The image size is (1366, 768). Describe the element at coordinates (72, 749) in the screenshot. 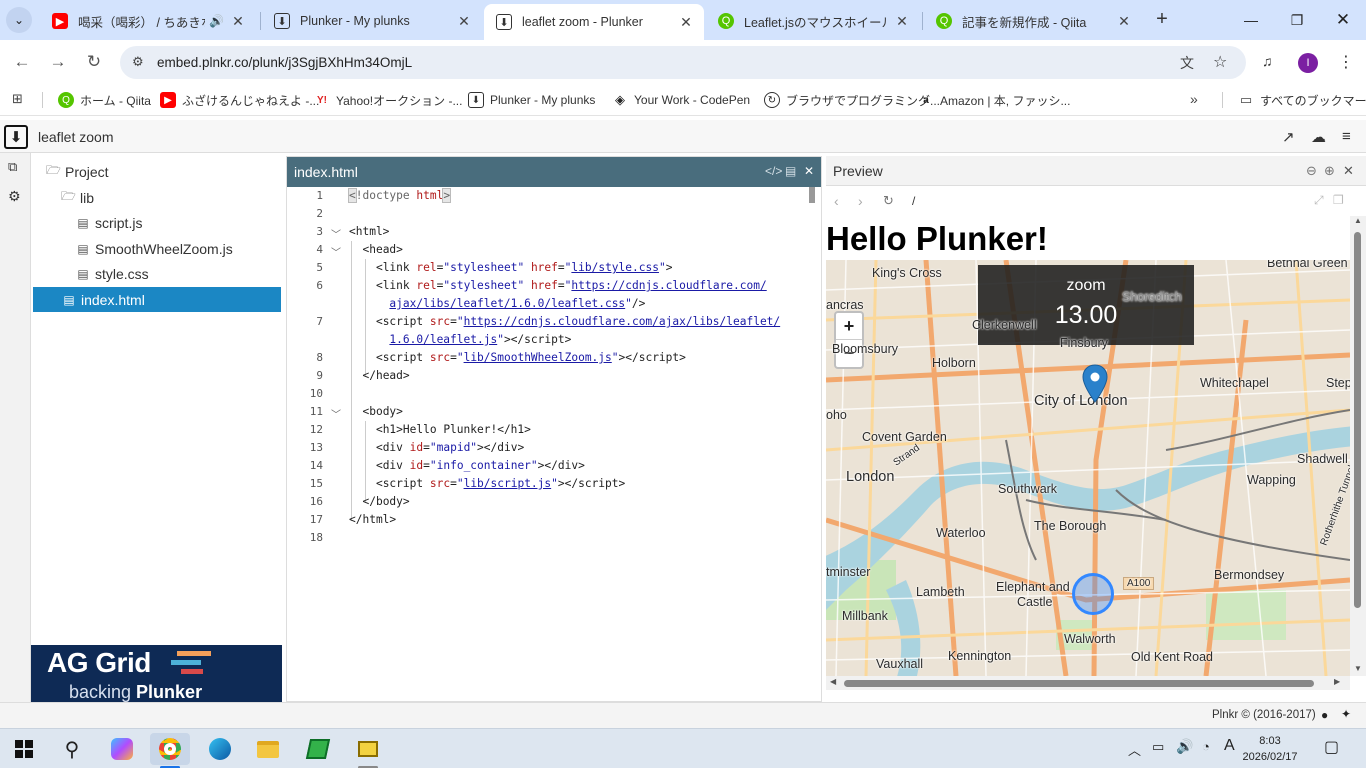

I see `search-icon: ⚲` at that location.